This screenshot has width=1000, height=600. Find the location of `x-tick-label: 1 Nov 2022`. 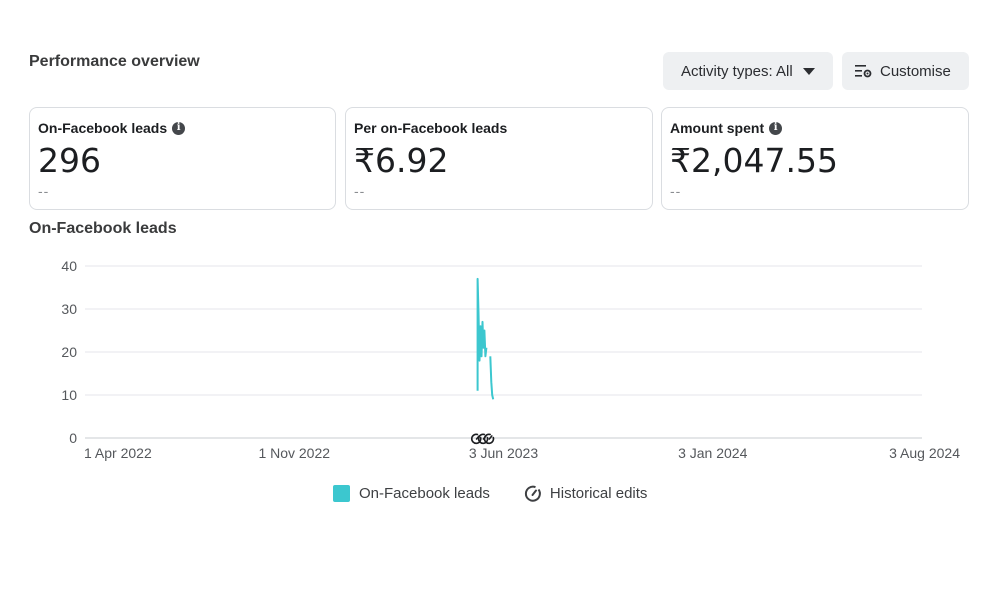

x-tick-label: 1 Nov 2022 is located at coordinates (294, 453).